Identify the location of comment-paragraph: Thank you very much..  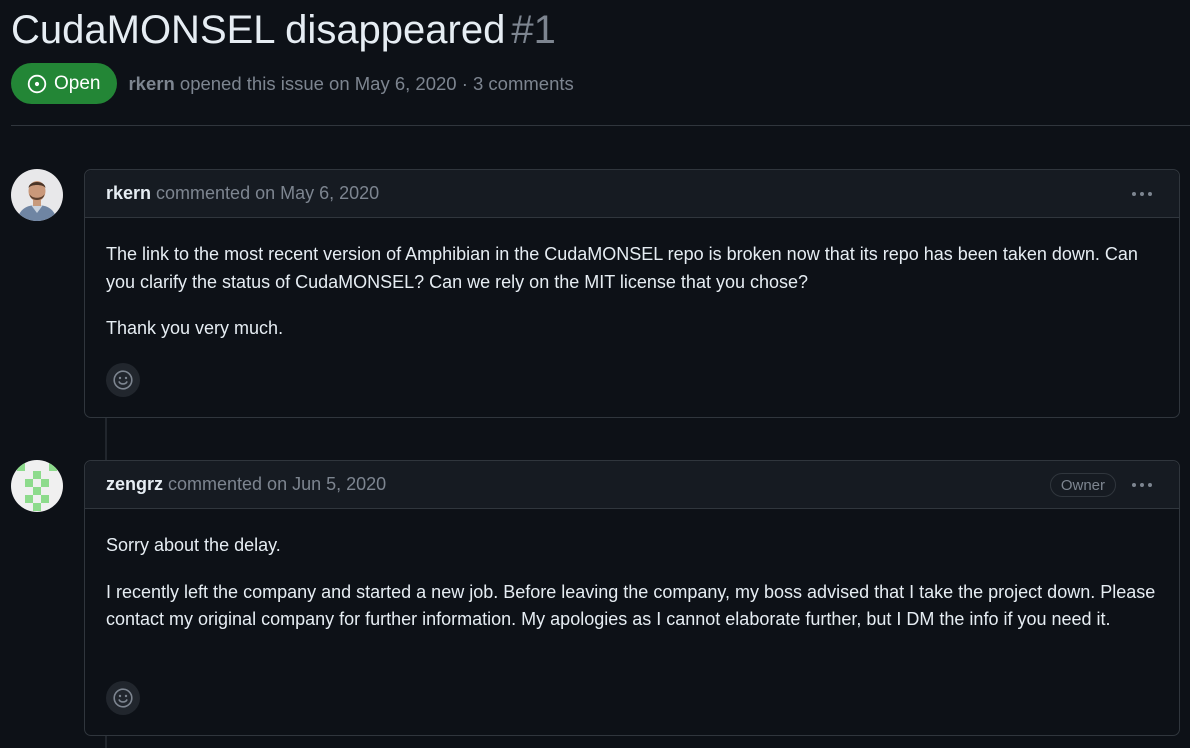
(195, 328).